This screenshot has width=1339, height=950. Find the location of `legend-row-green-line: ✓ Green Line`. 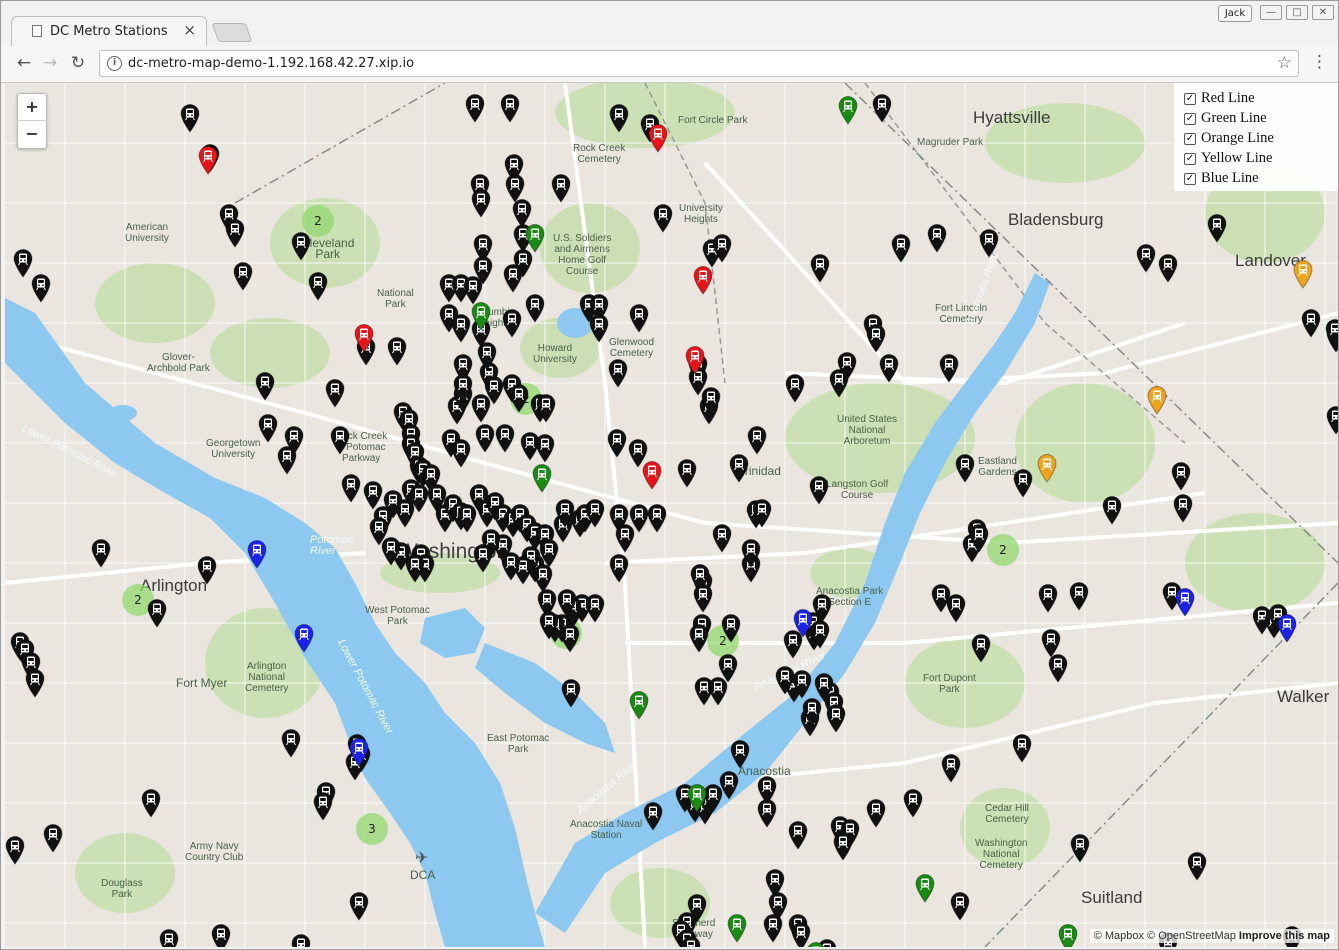

legend-row-green-line: ✓ Green Line is located at coordinates (1225, 118).